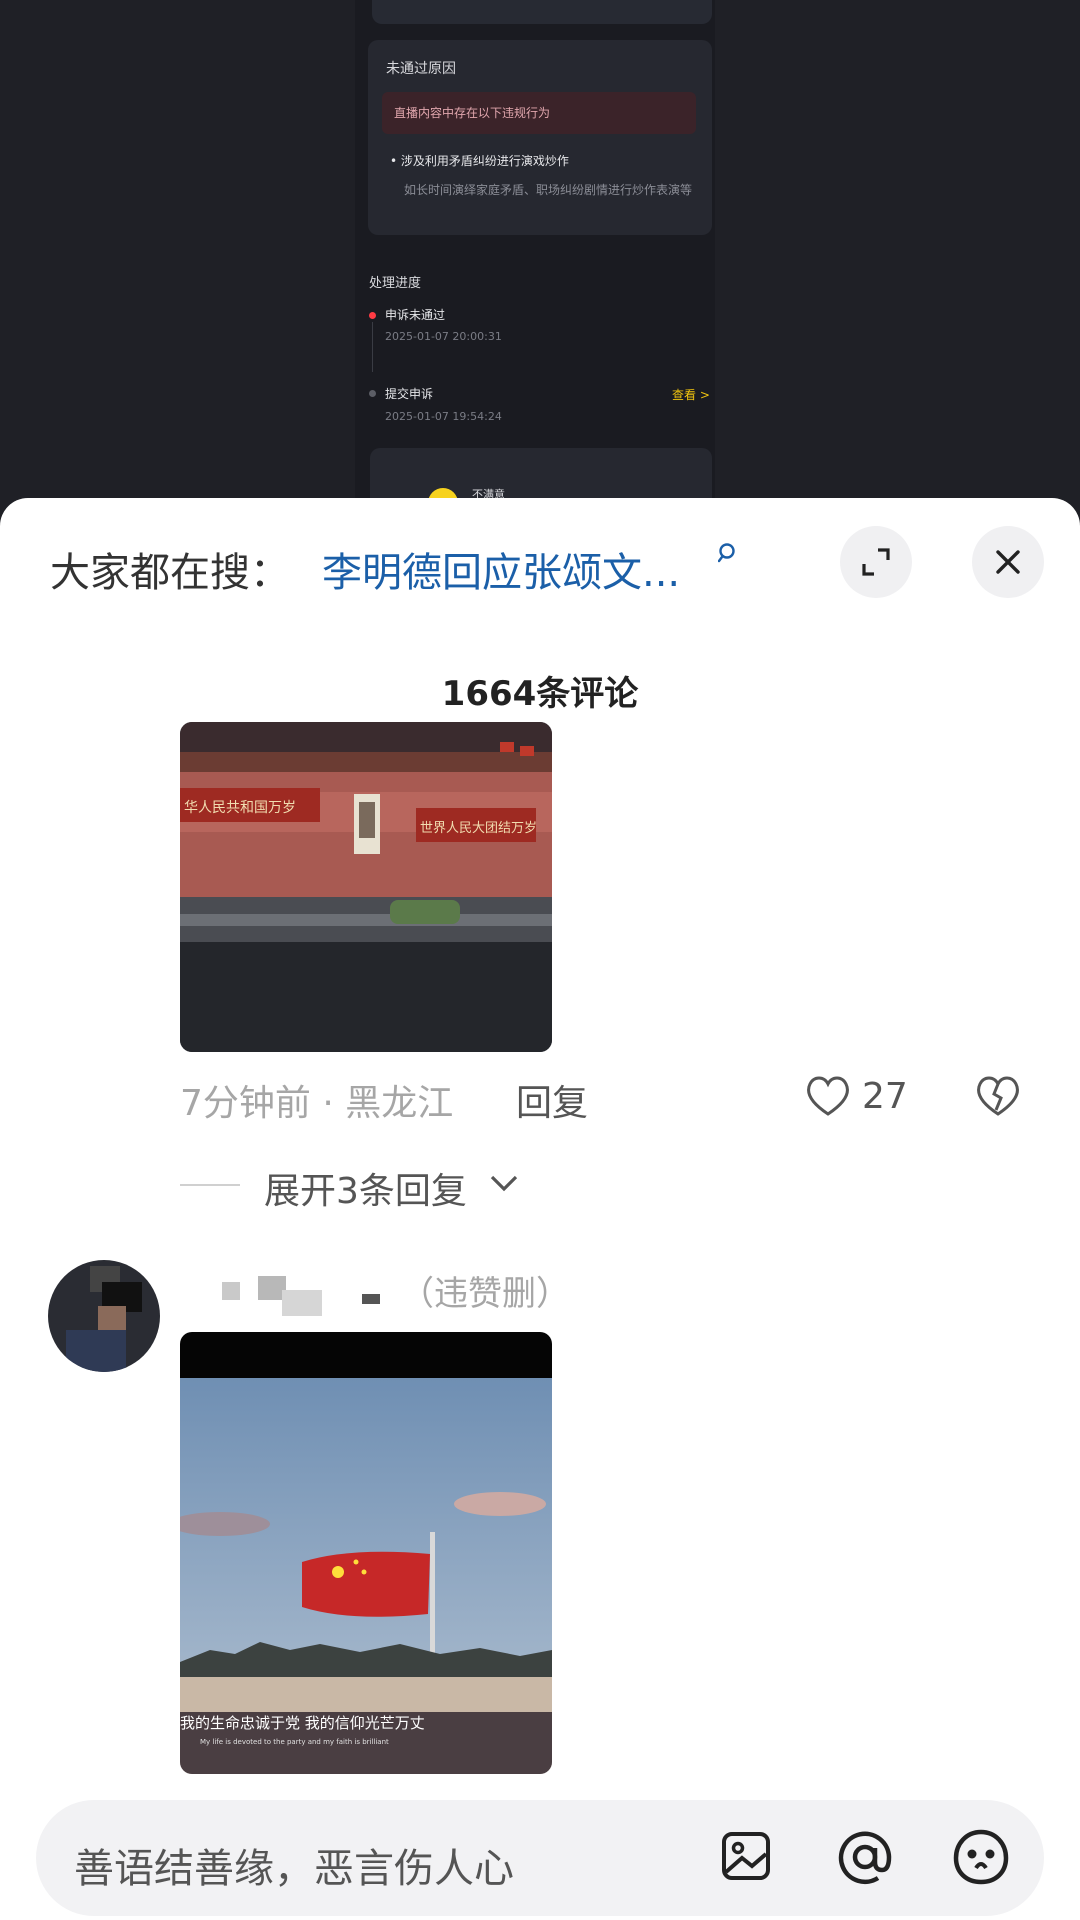 The height and width of the screenshot is (1920, 1080). I want to click on expand-sheet-button, so click(876, 562).